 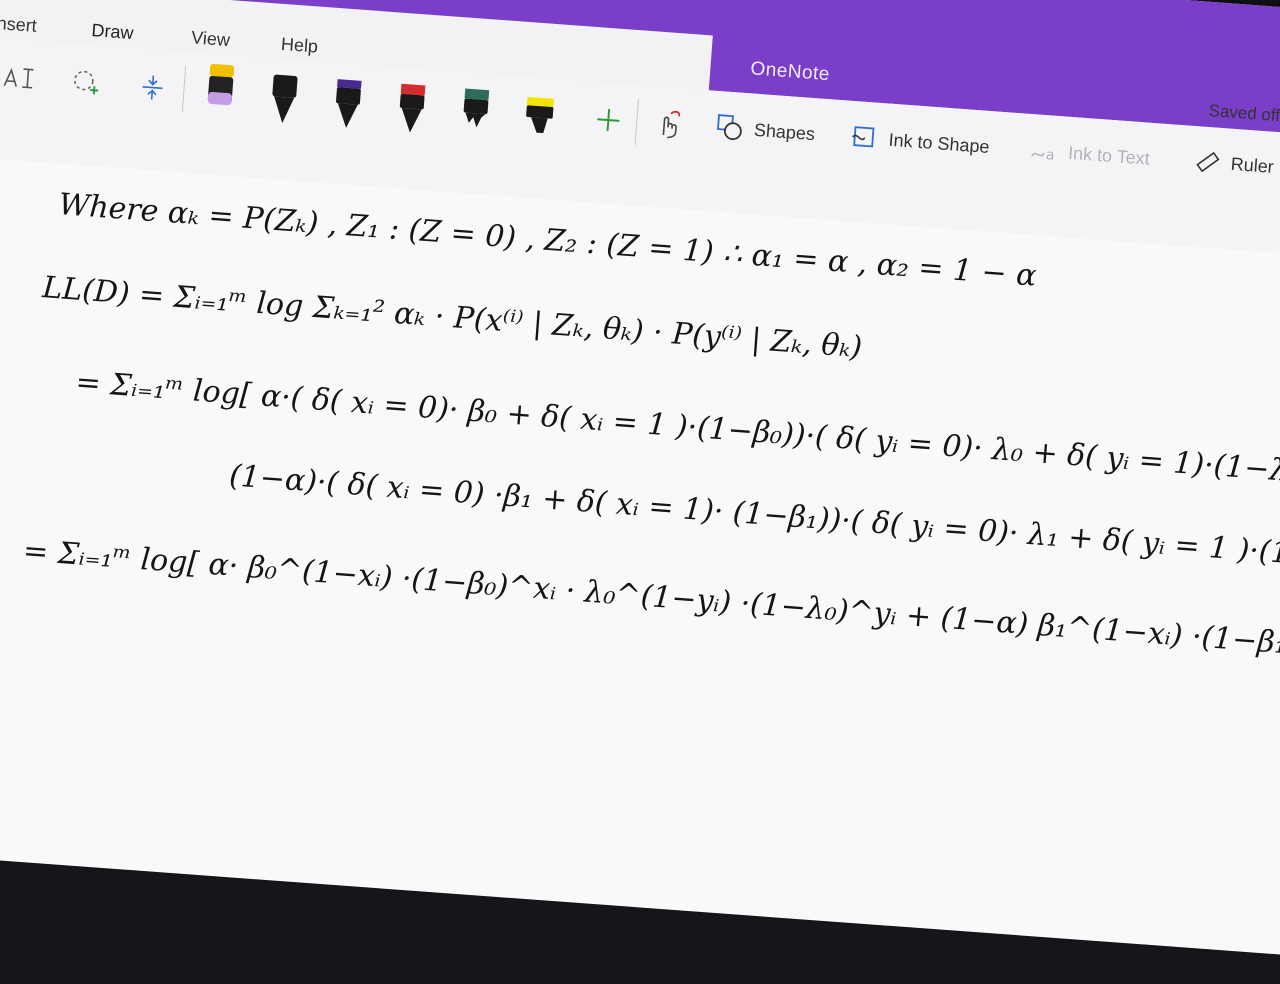 What do you see at coordinates (475, 112) in the screenshot?
I see `pen-teal-icon` at bounding box center [475, 112].